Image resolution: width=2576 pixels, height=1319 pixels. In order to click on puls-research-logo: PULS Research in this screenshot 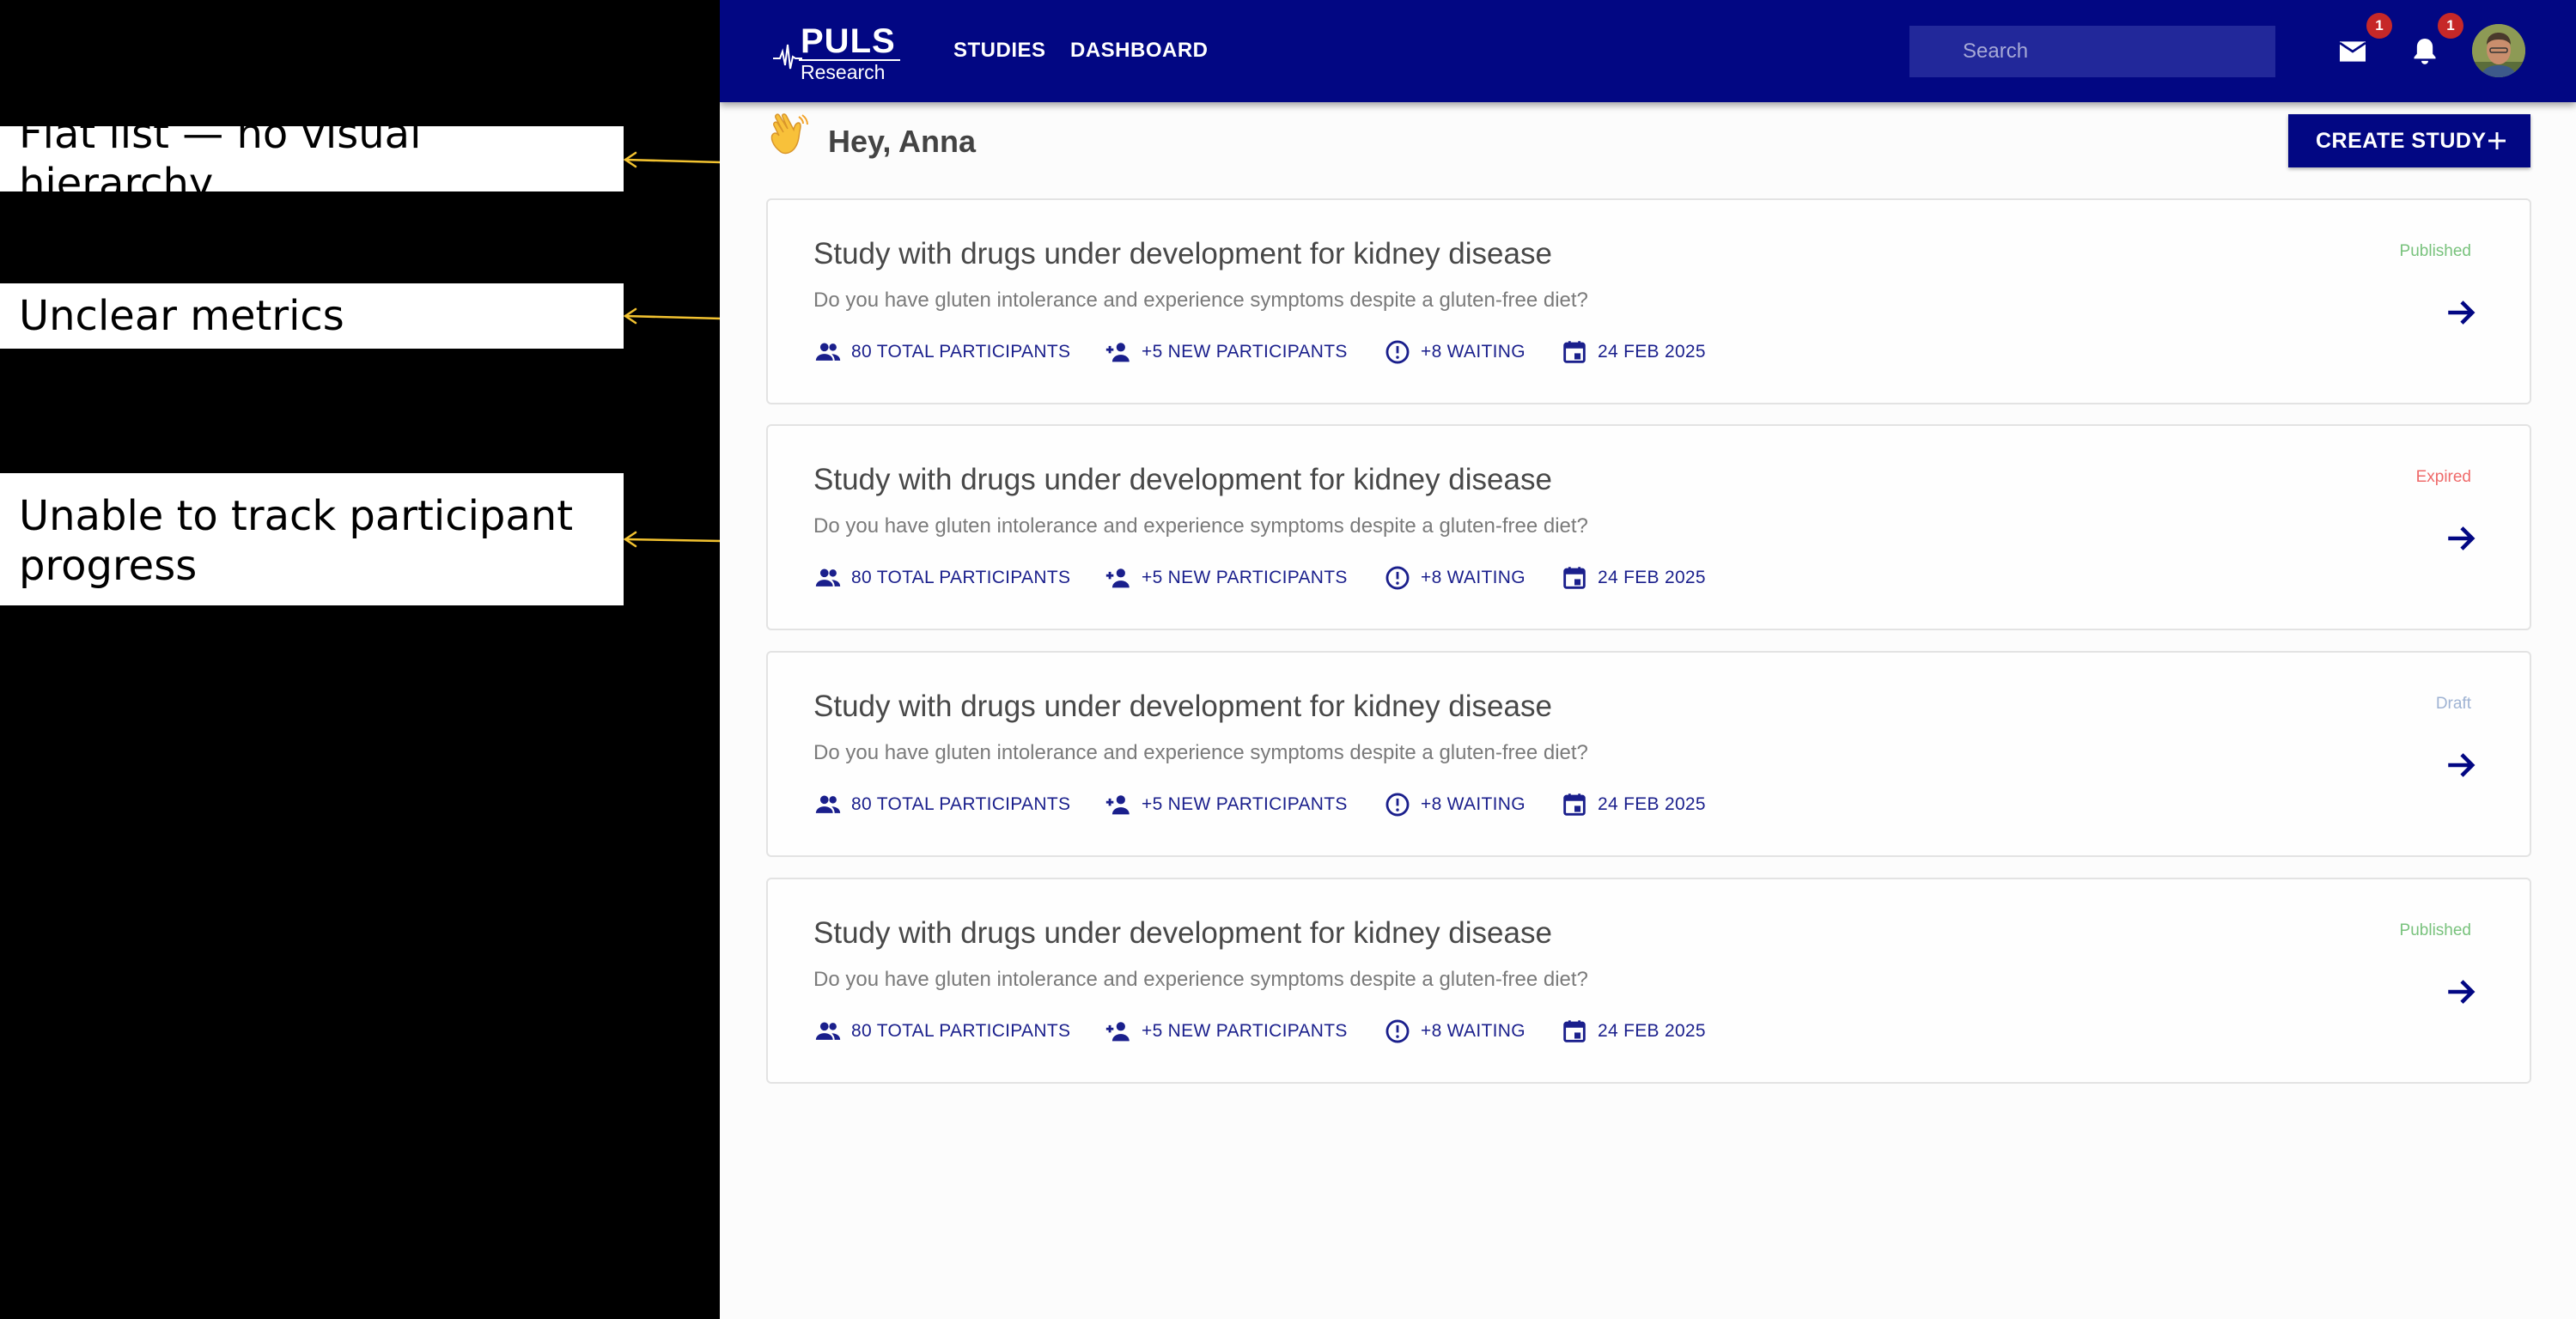, I will do `click(841, 52)`.